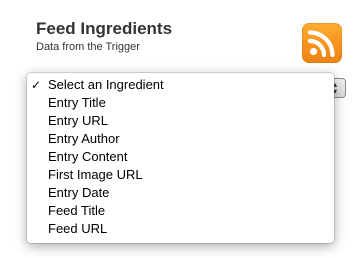 This screenshot has height=258, width=362. What do you see at coordinates (180, 193) in the screenshot?
I see `dropdown-option-entry-date: Entry Date` at bounding box center [180, 193].